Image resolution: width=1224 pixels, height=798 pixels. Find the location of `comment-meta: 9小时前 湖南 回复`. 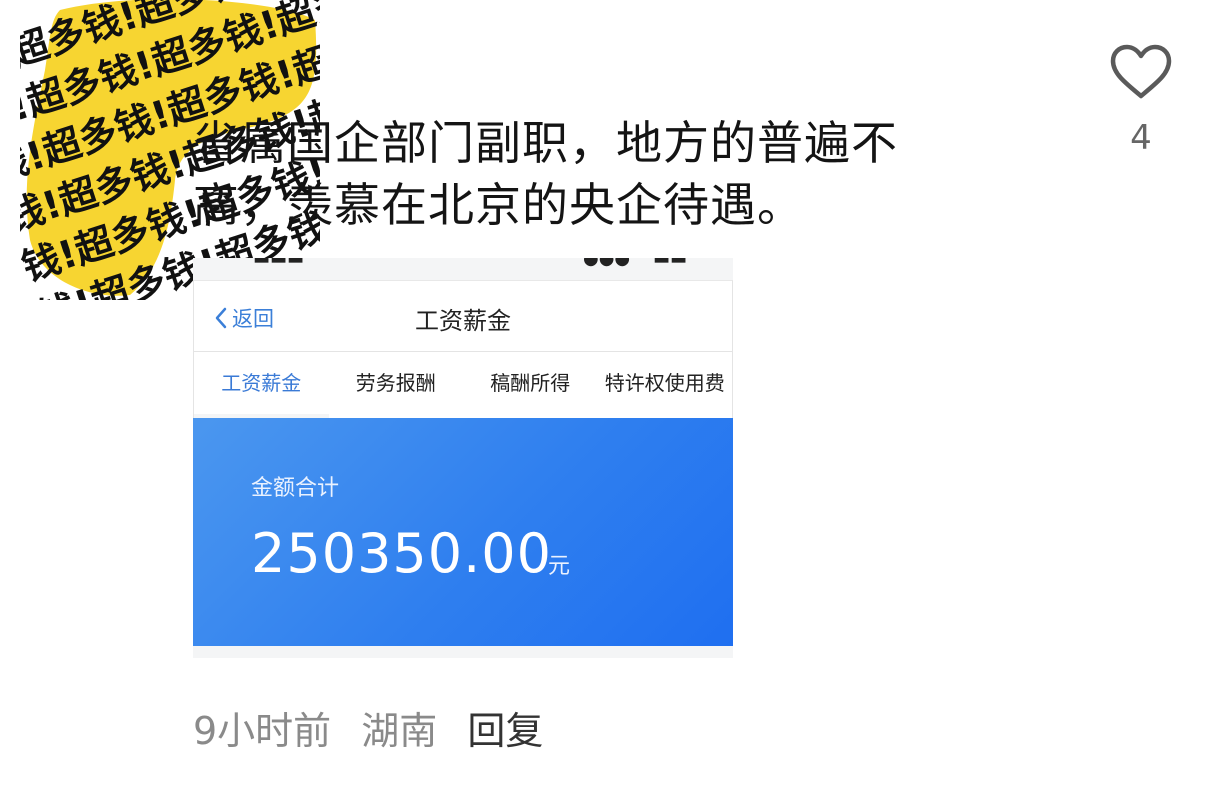

comment-meta: 9小时前 湖南 回复 is located at coordinates (377, 727).